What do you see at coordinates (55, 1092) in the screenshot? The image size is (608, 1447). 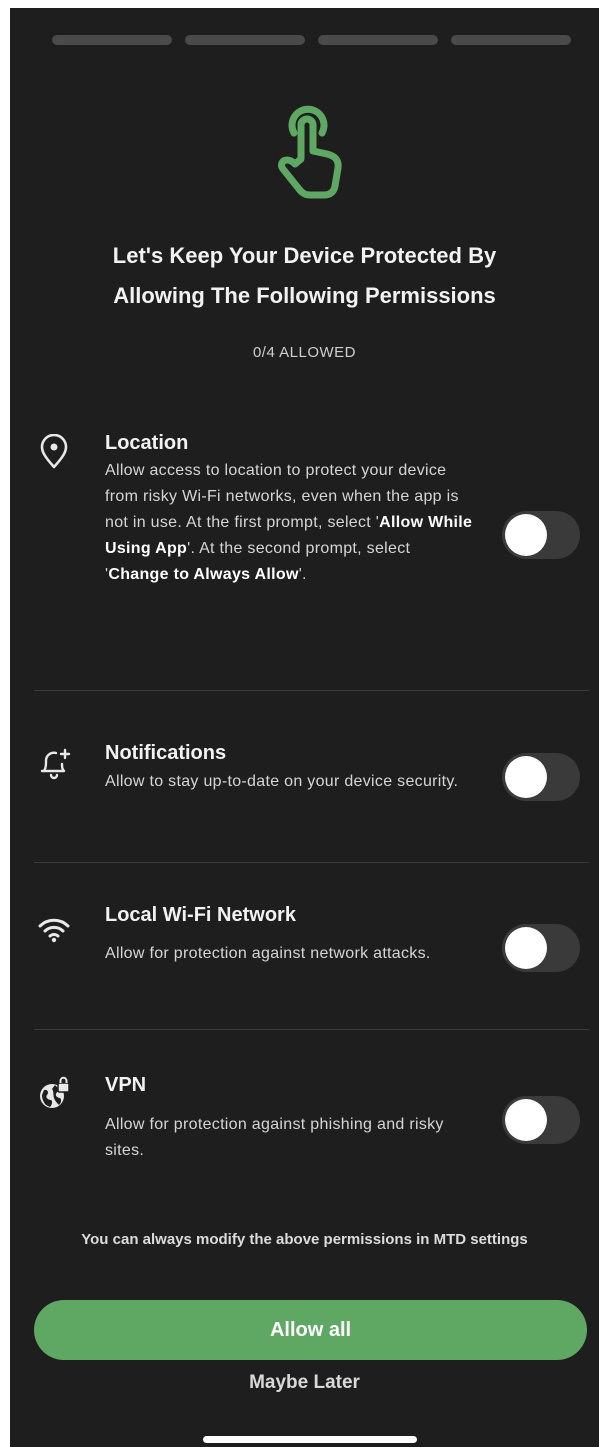 I see `globe-lock-icon` at bounding box center [55, 1092].